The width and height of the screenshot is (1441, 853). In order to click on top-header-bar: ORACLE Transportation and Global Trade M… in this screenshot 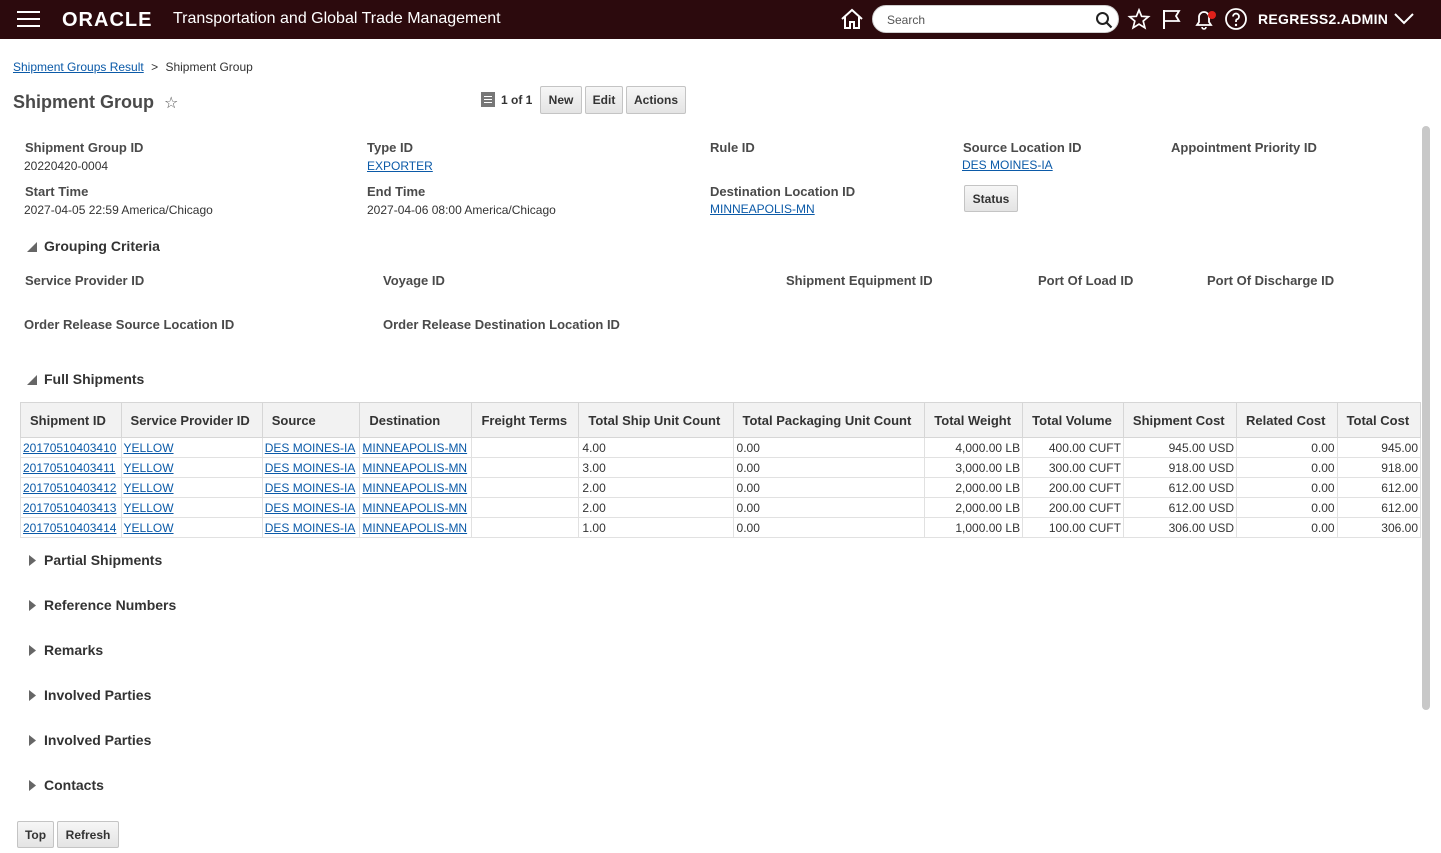, I will do `click(720, 19)`.